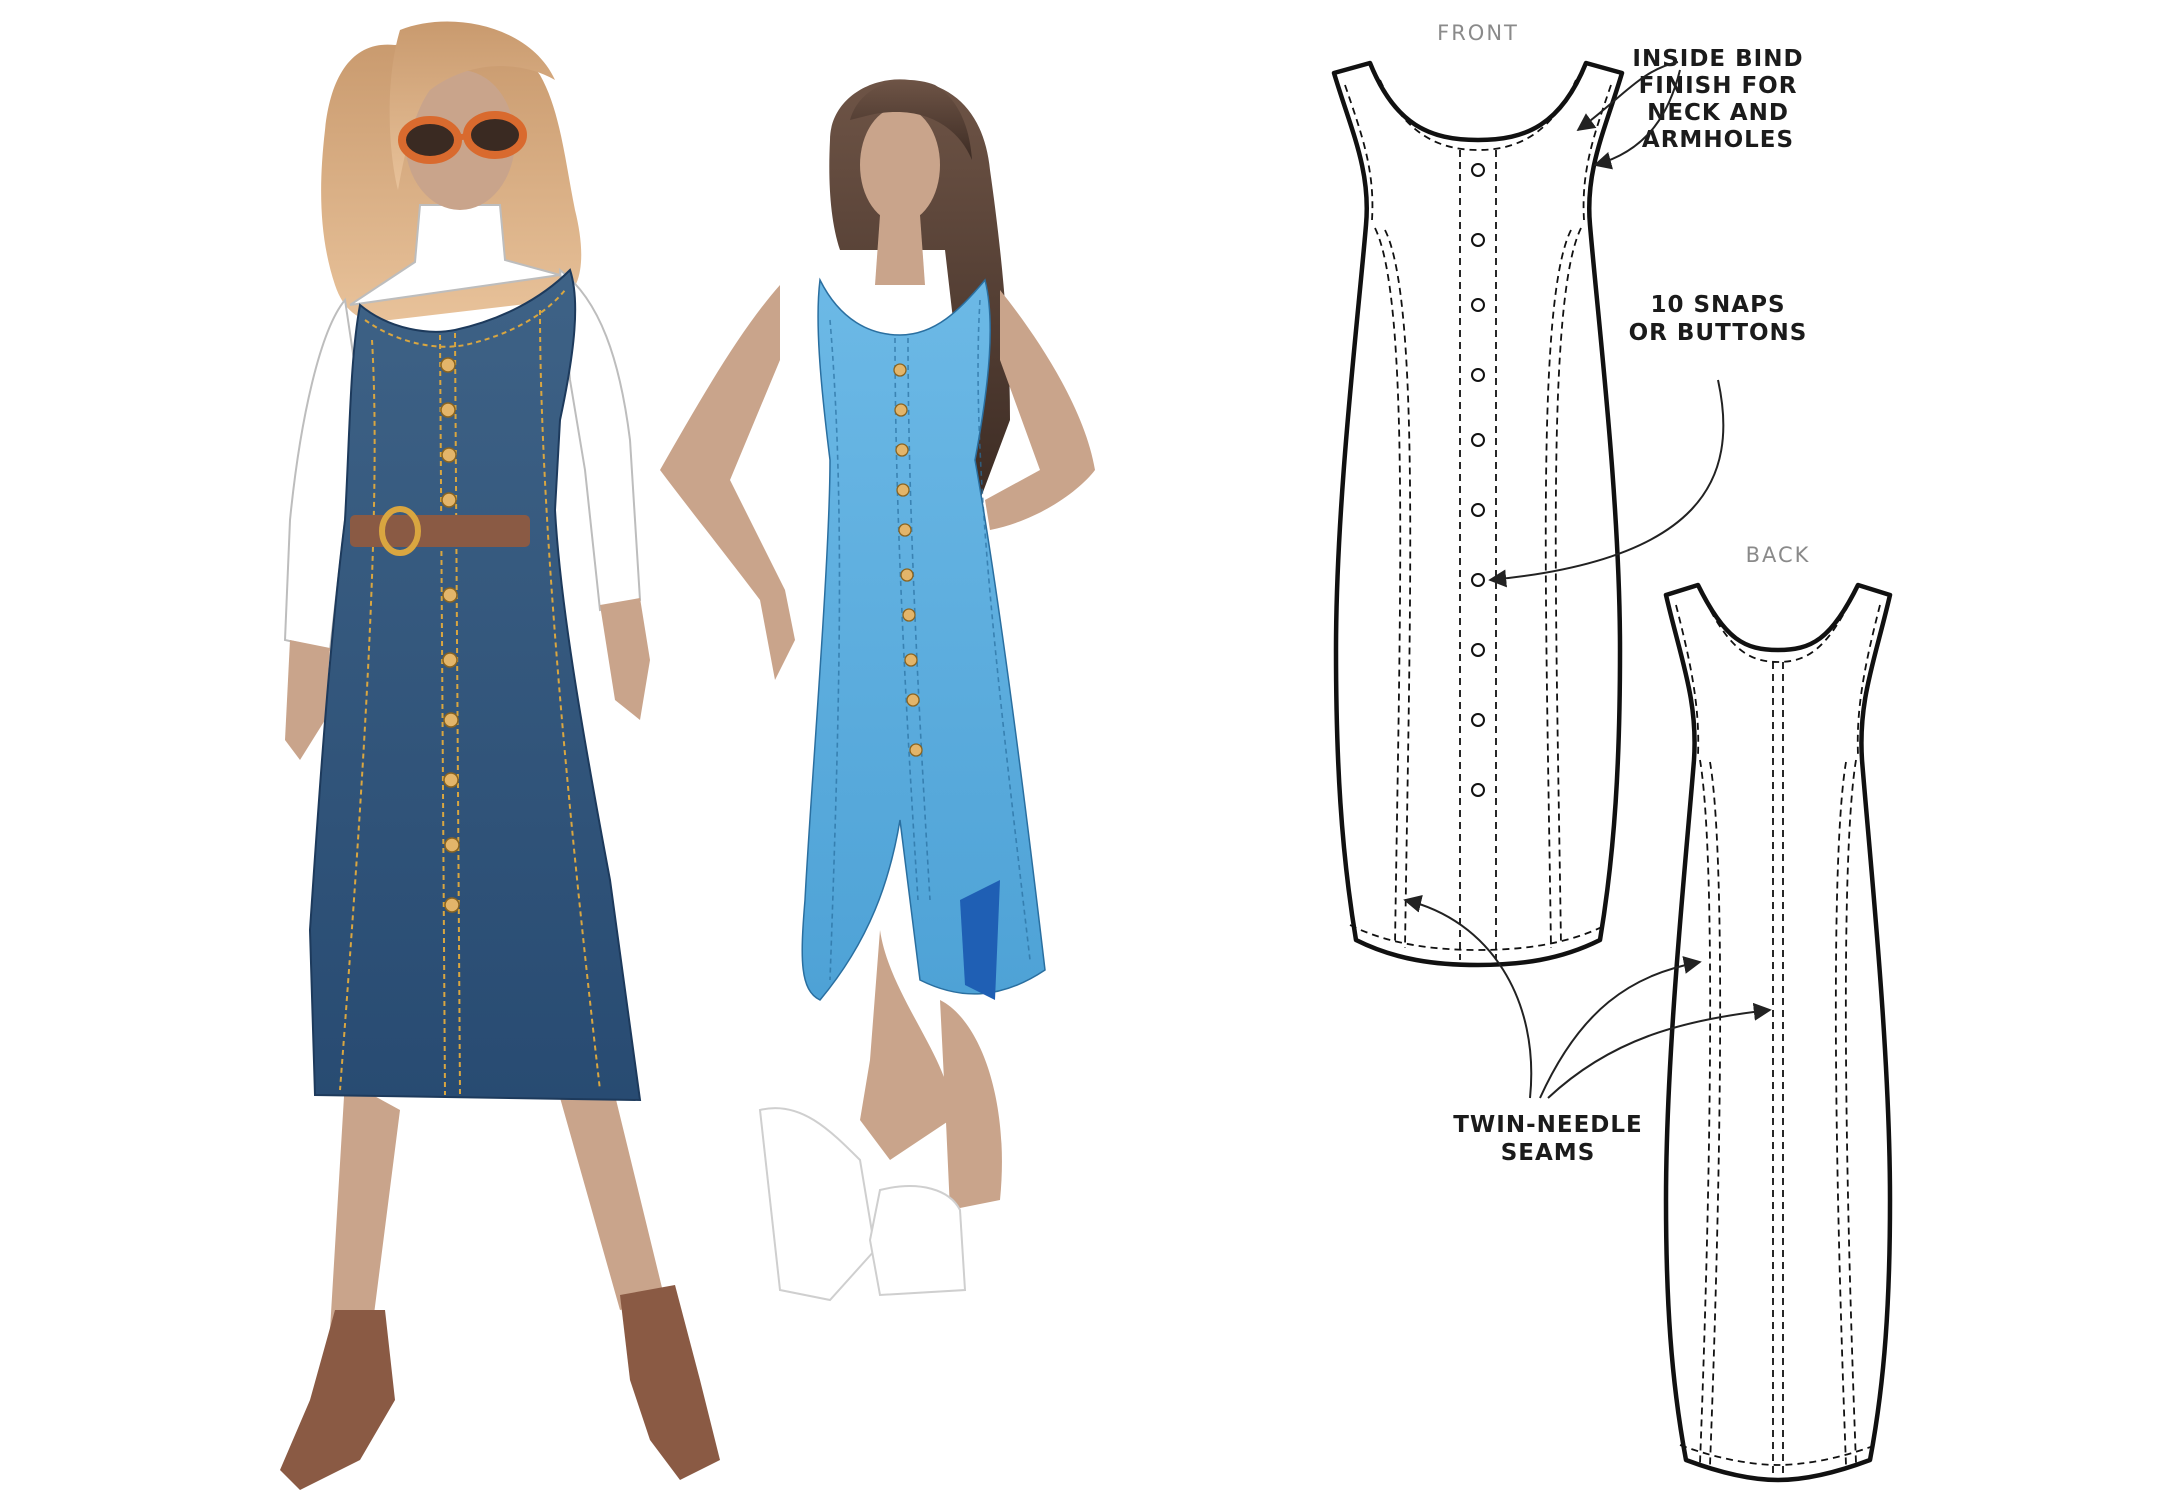 The image size is (2175, 1500). I want to click on model2-arm-left, so click(727, 482).